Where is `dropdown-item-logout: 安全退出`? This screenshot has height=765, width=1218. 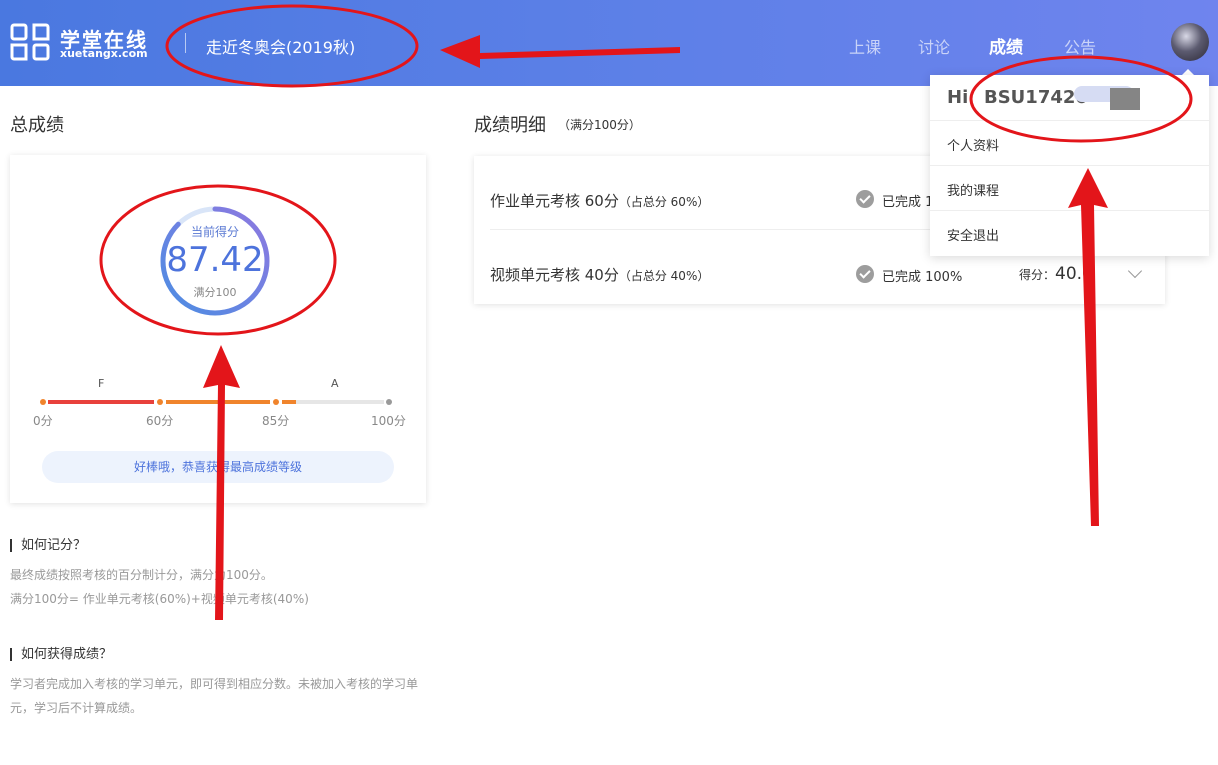
dropdown-item-logout: 安全退出 is located at coordinates (973, 234).